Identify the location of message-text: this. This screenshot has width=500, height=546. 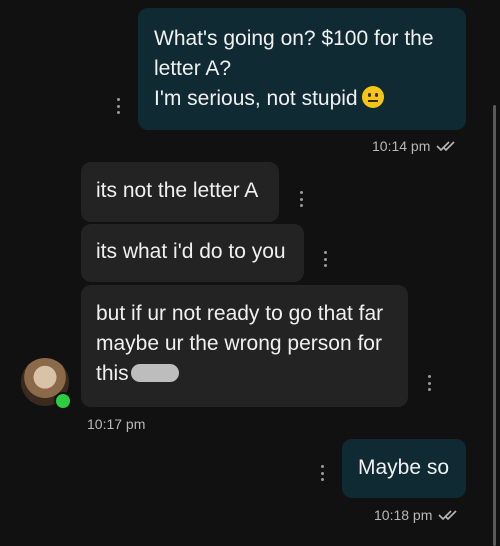
(112, 373).